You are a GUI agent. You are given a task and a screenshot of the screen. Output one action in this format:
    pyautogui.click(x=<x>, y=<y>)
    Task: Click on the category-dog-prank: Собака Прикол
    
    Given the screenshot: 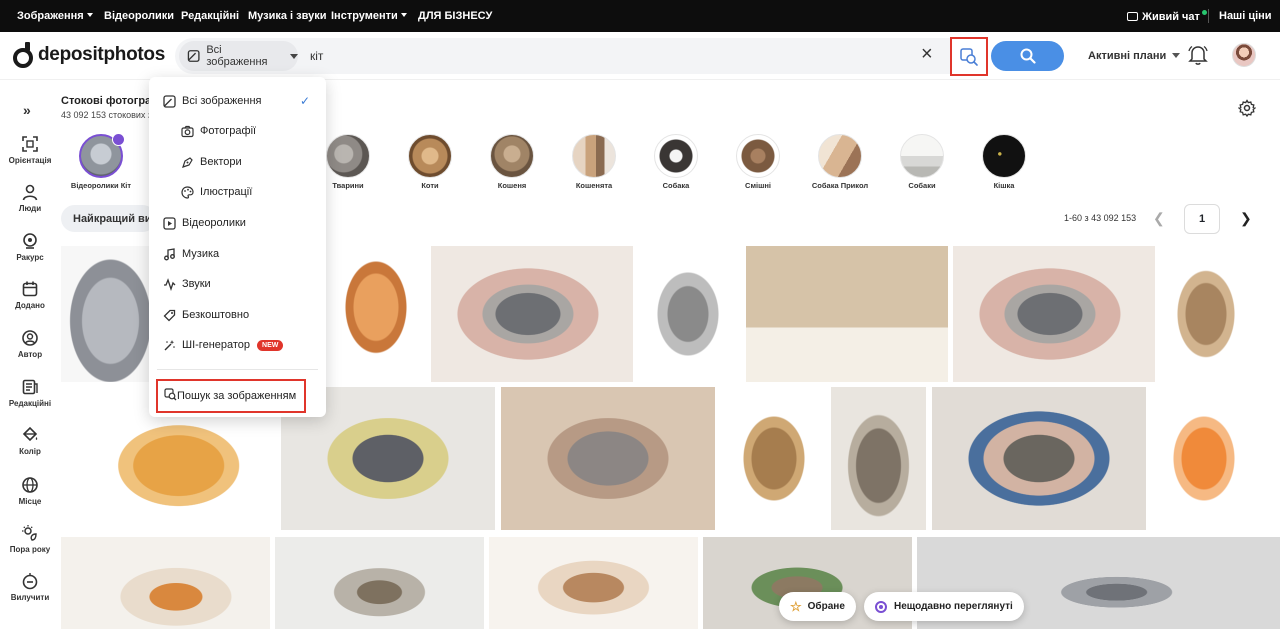 What is the action you would take?
    pyautogui.click(x=840, y=162)
    